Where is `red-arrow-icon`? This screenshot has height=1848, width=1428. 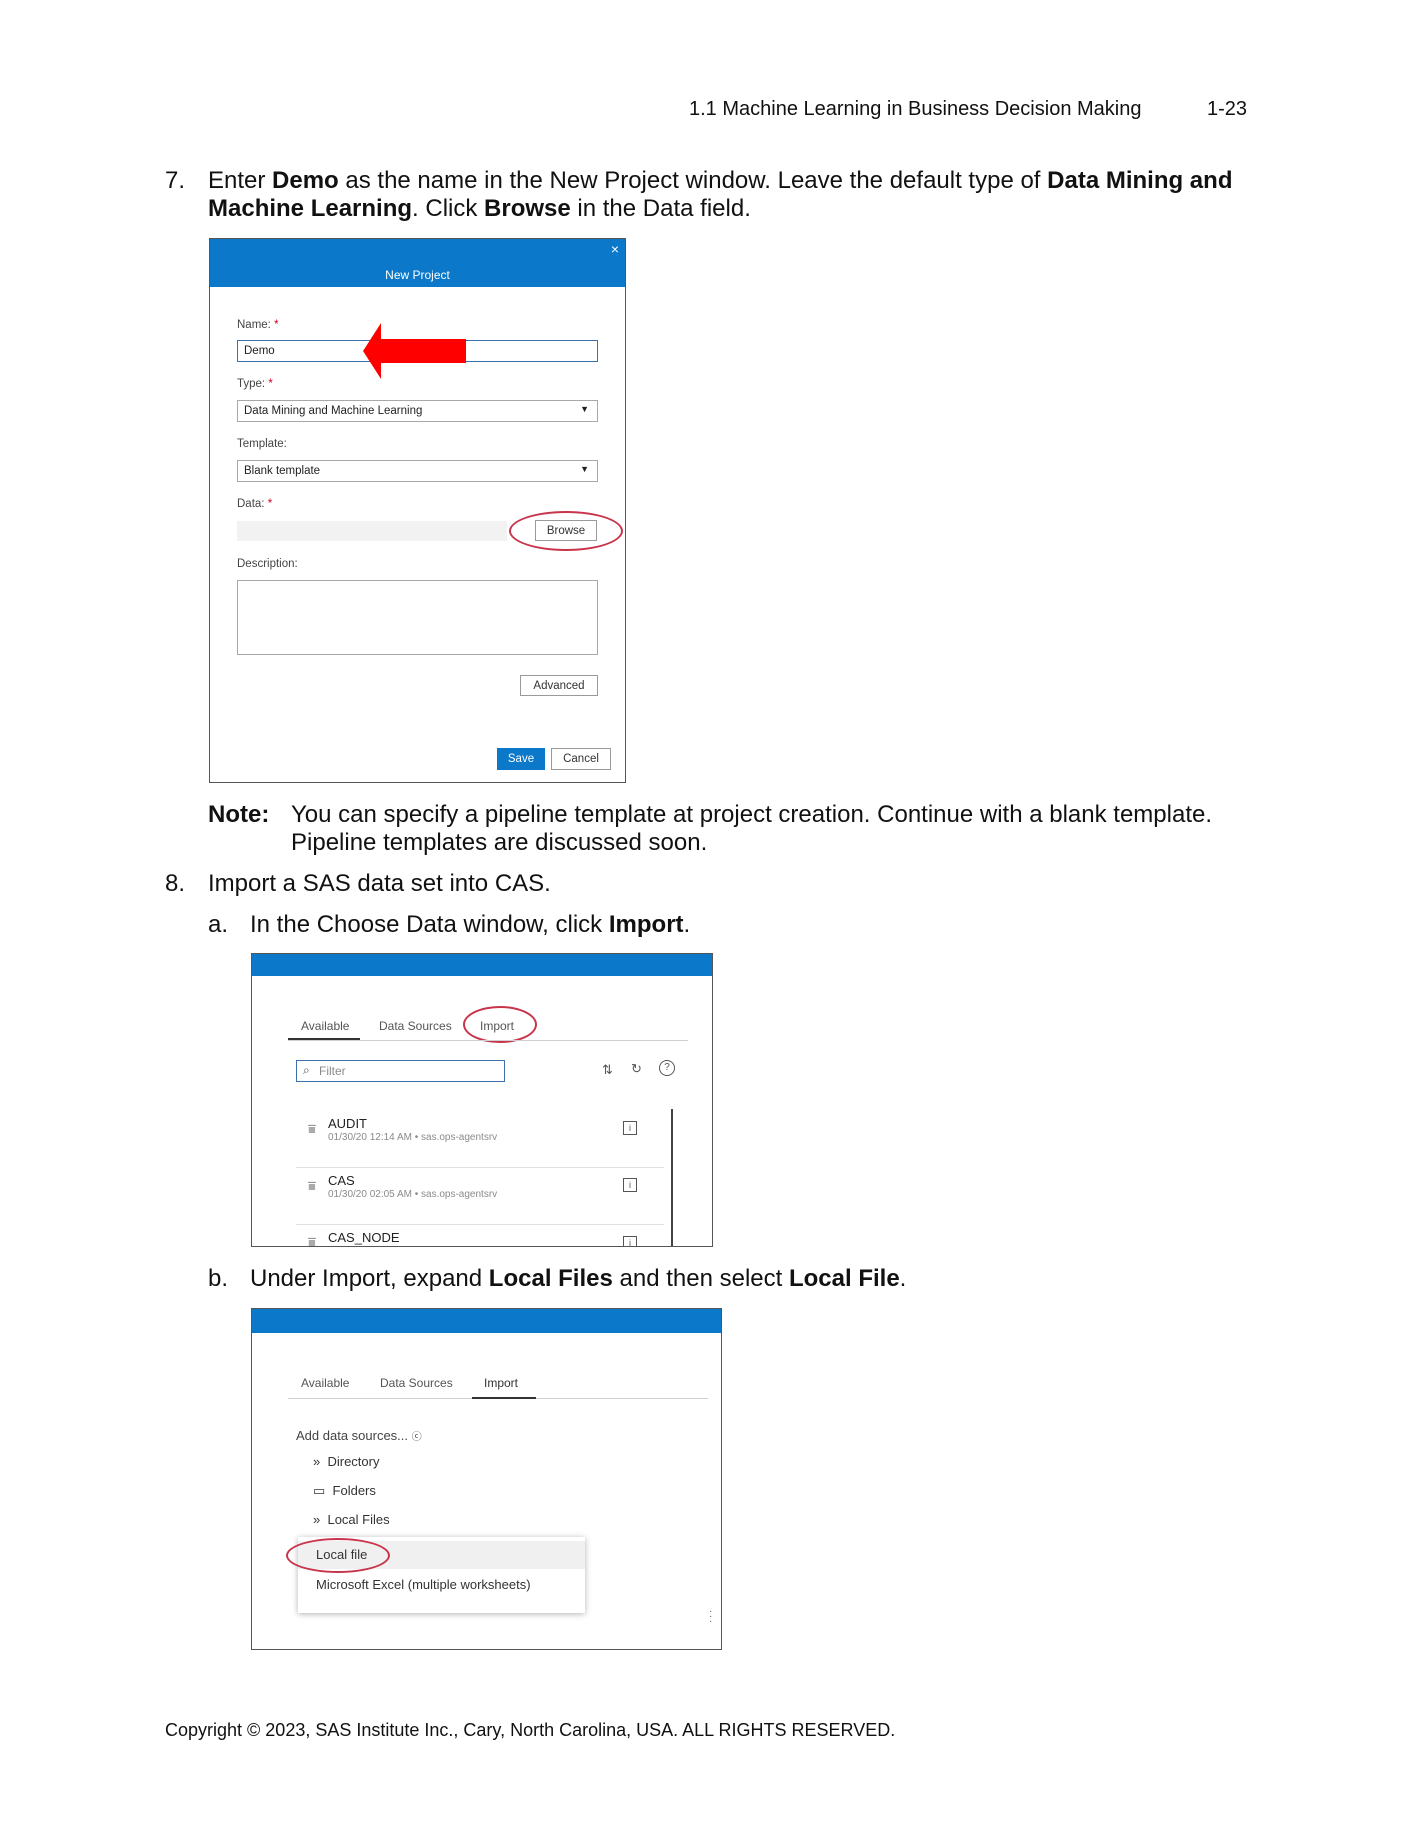 red-arrow-icon is located at coordinates (414, 351).